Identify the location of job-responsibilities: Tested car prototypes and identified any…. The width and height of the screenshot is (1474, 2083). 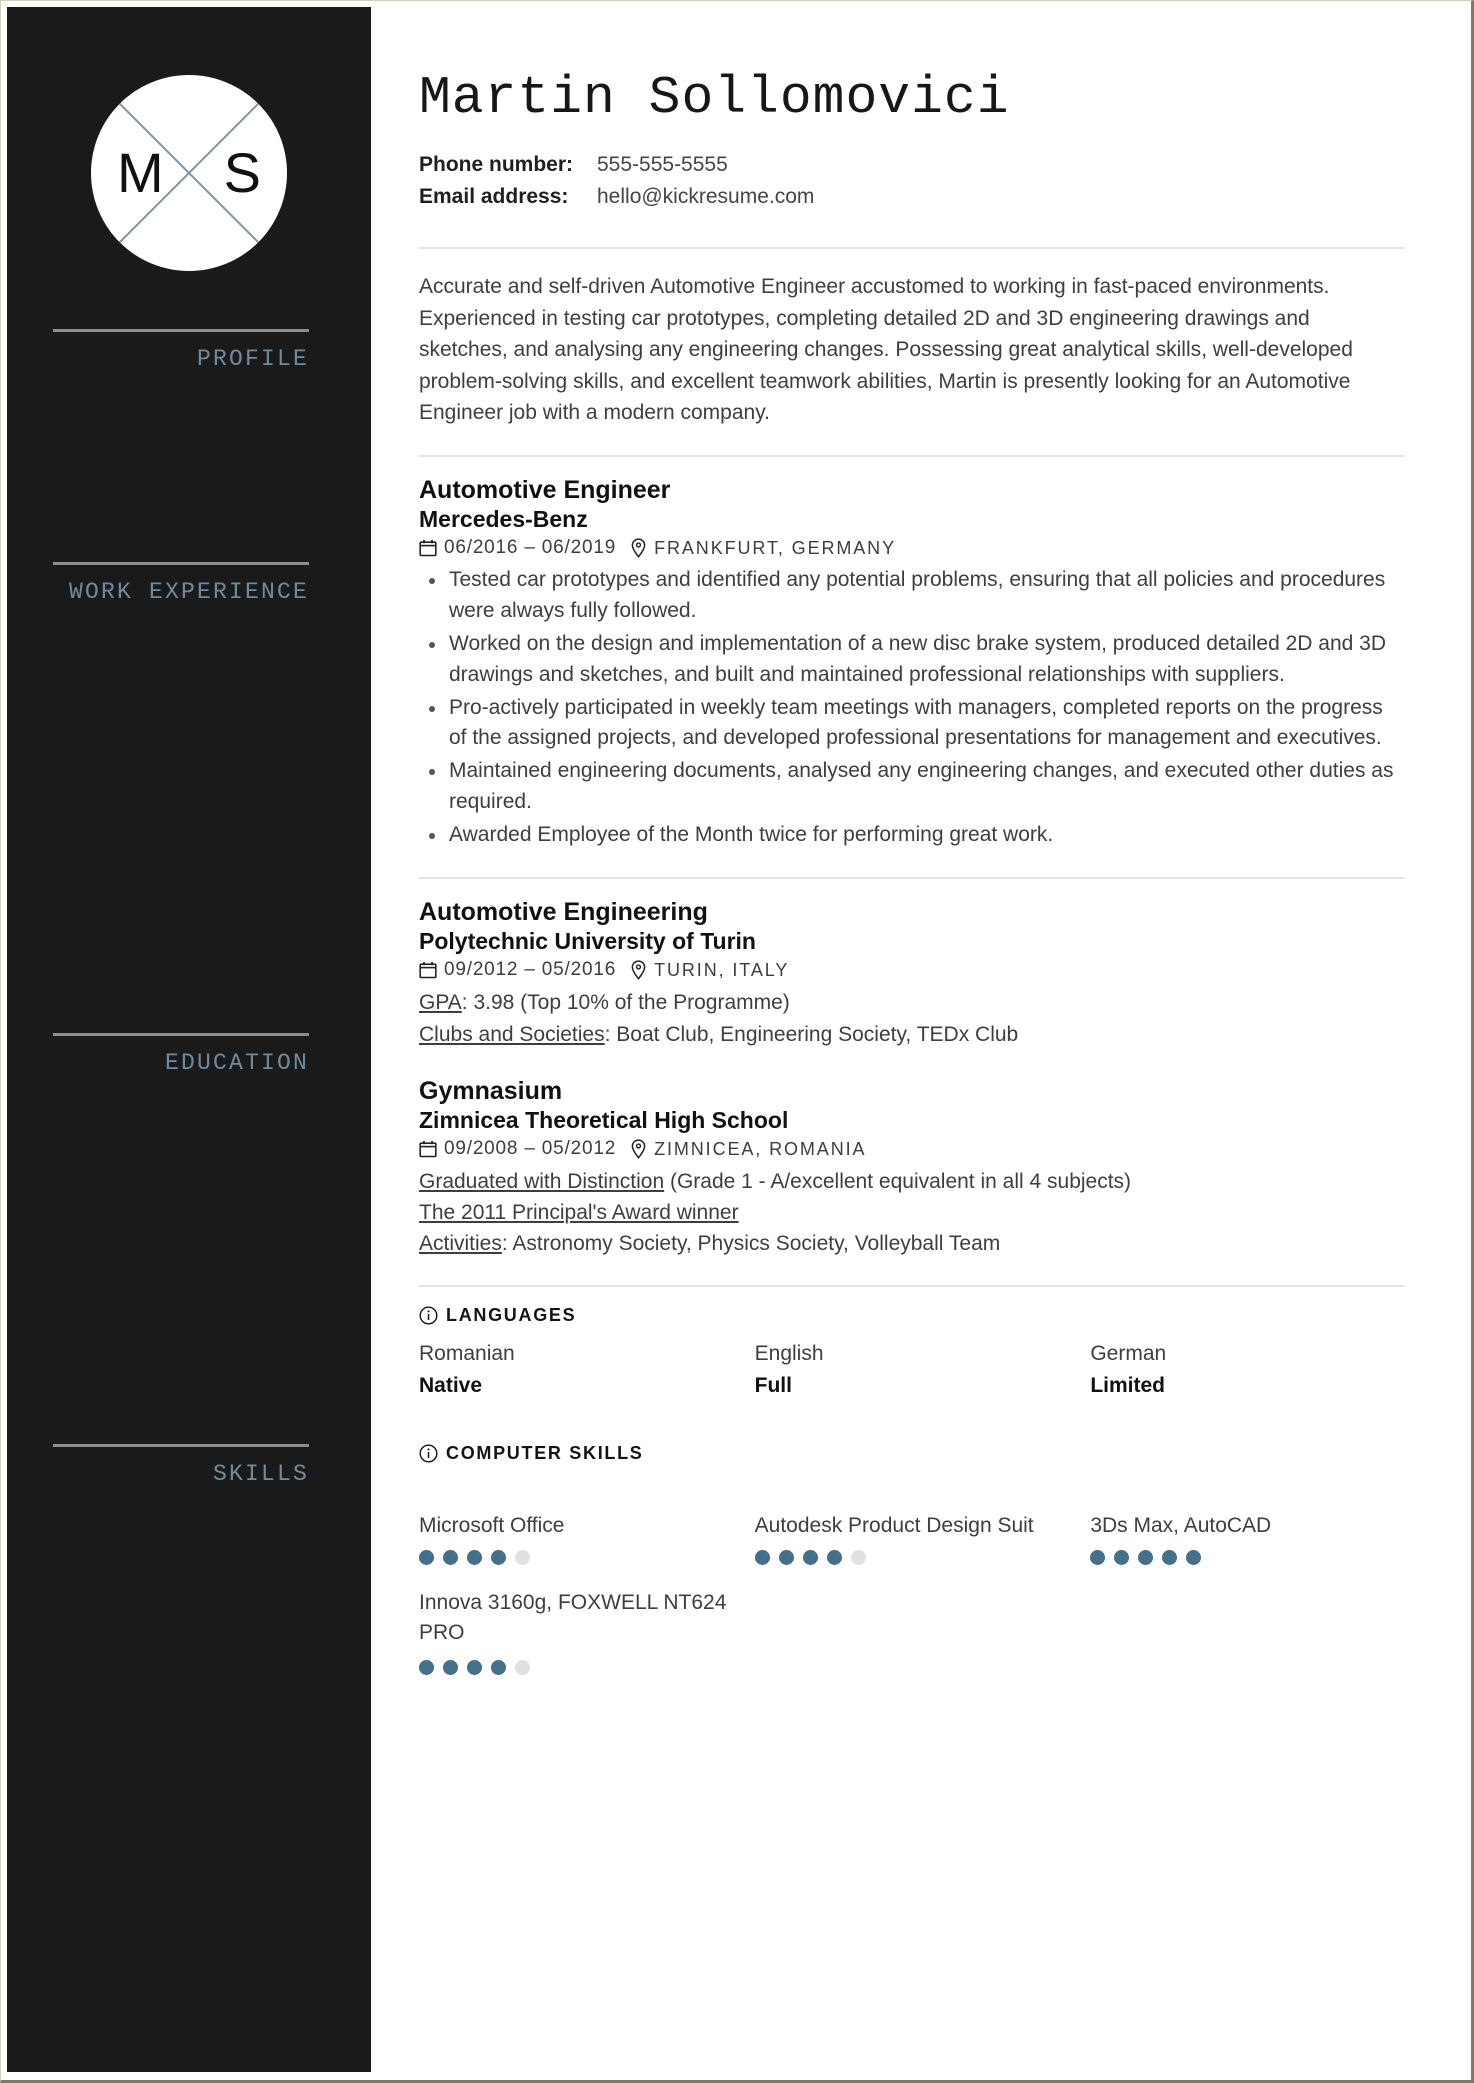
(911, 708).